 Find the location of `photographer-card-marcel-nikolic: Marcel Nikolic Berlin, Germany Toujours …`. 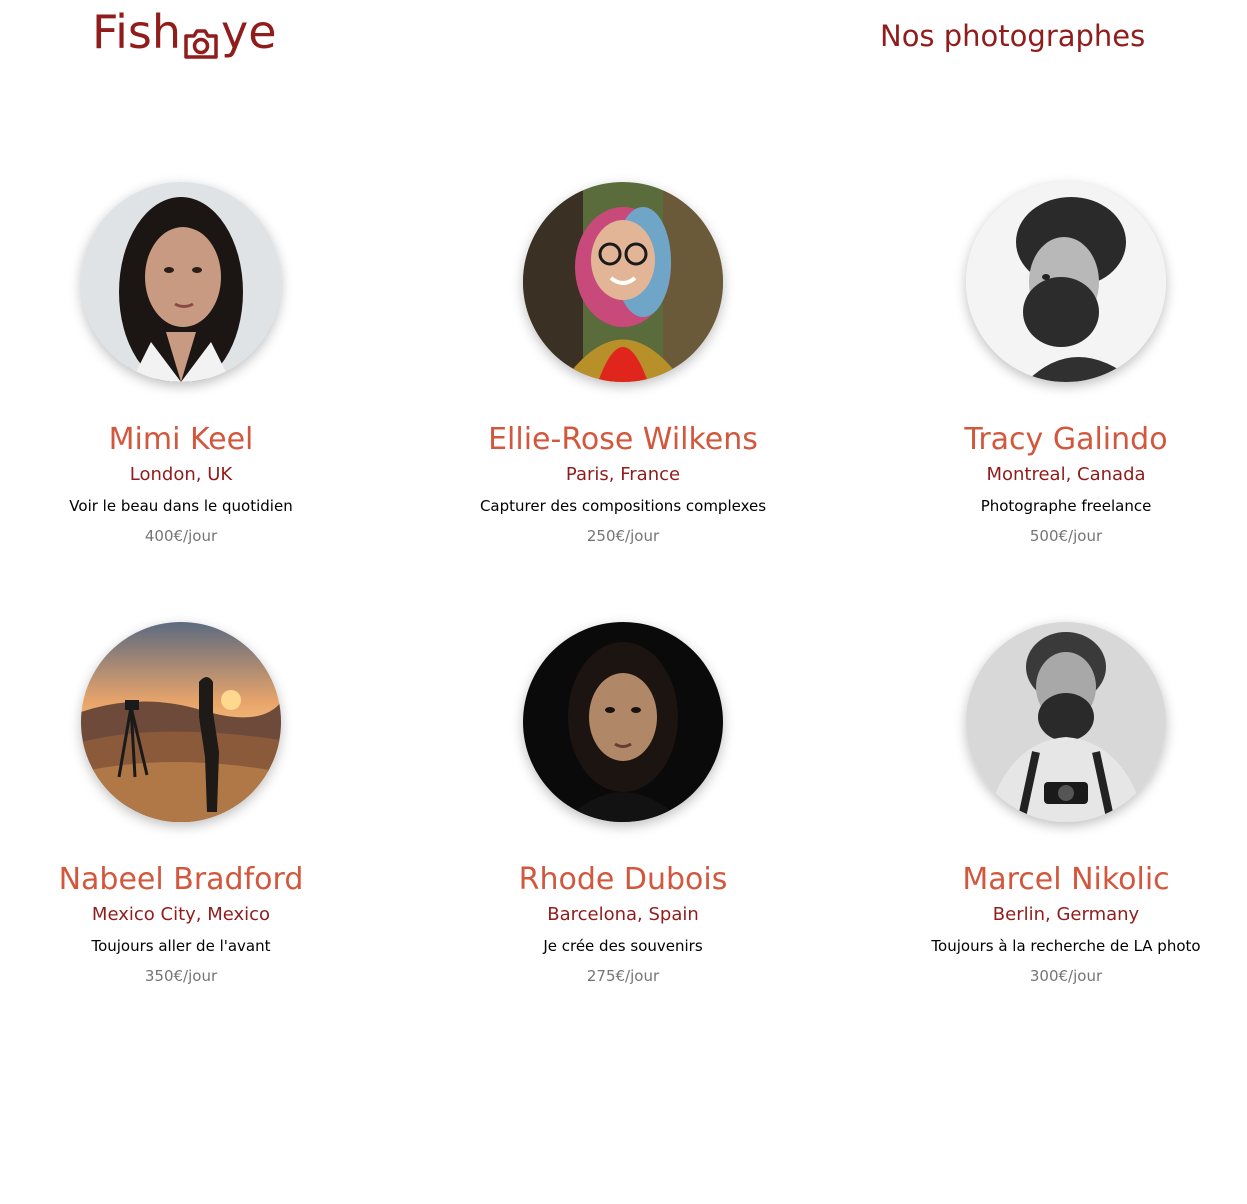

photographer-card-marcel-nikolic: Marcel Nikolic Berlin, Germany Toujours … is located at coordinates (1051, 804).